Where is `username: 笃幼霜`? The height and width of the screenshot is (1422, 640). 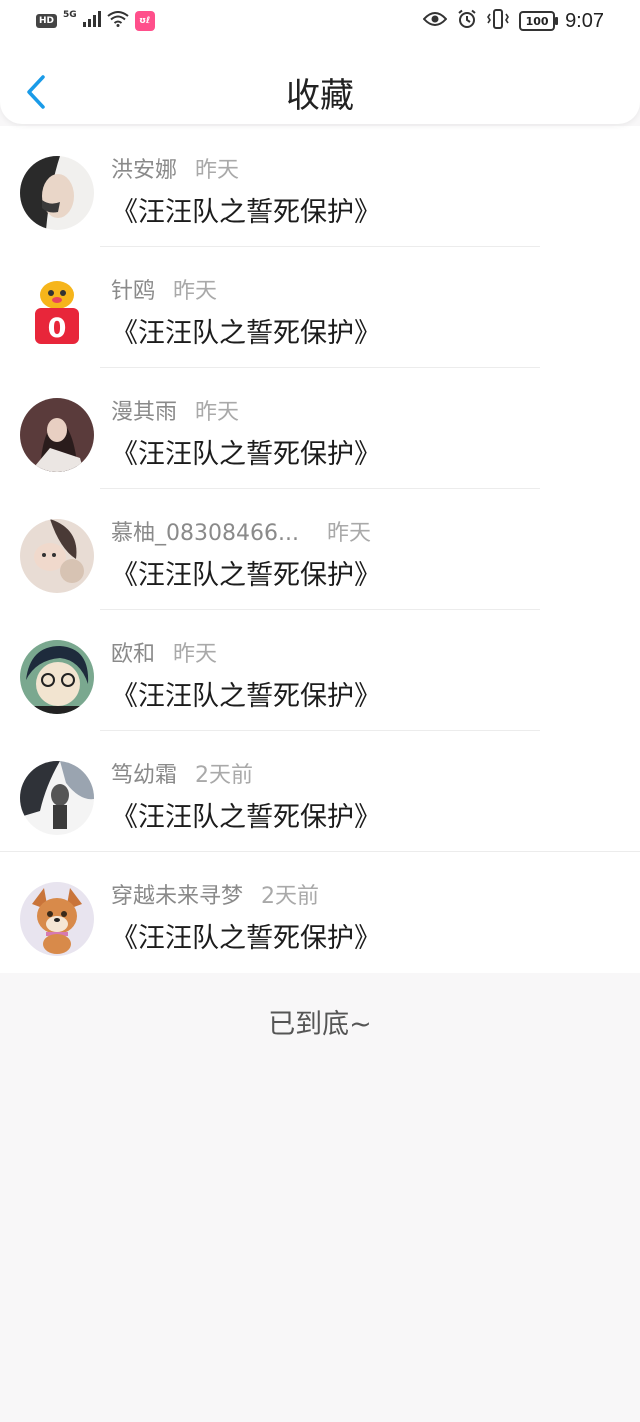 username: 笃幼霜 is located at coordinates (144, 775).